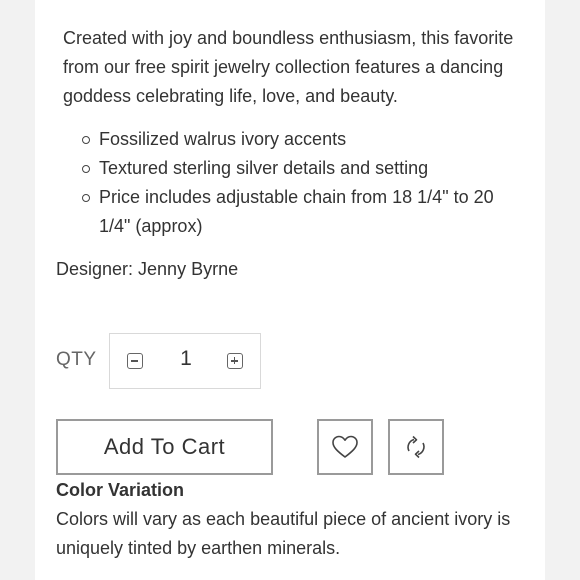  I want to click on heart-icon, so click(345, 446).